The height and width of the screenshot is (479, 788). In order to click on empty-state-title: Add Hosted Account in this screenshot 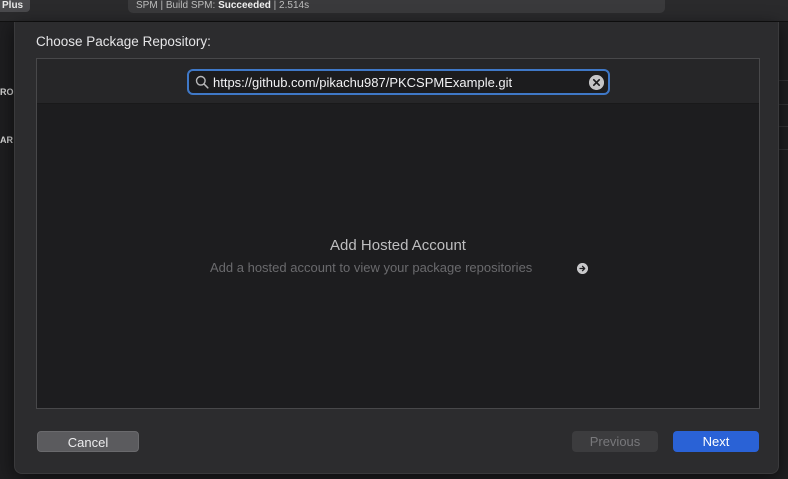, I will do `click(398, 245)`.